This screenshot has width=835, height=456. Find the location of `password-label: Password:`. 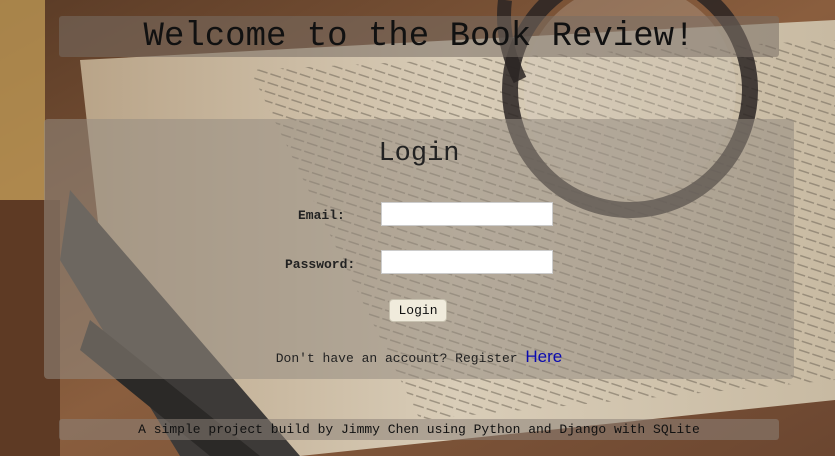

password-label: Password: is located at coordinates (320, 264).